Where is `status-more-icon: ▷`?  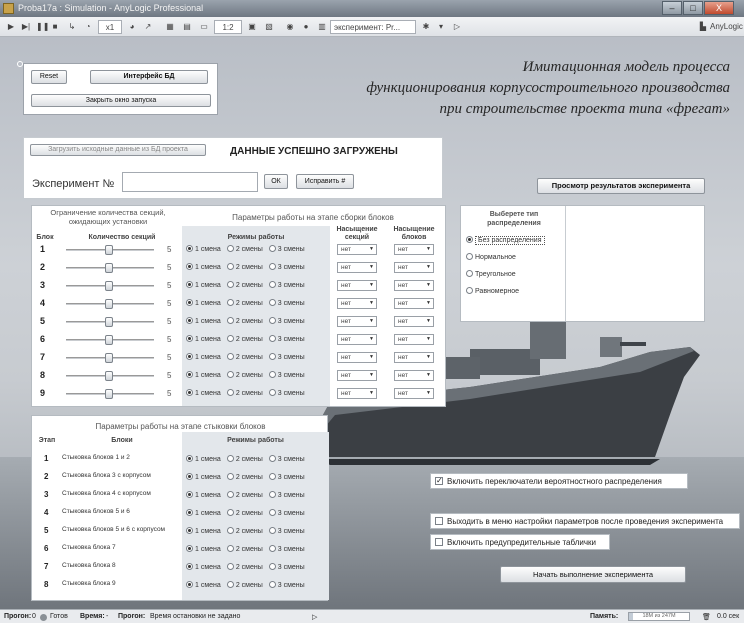
status-more-icon: ▷ is located at coordinates (314, 617).